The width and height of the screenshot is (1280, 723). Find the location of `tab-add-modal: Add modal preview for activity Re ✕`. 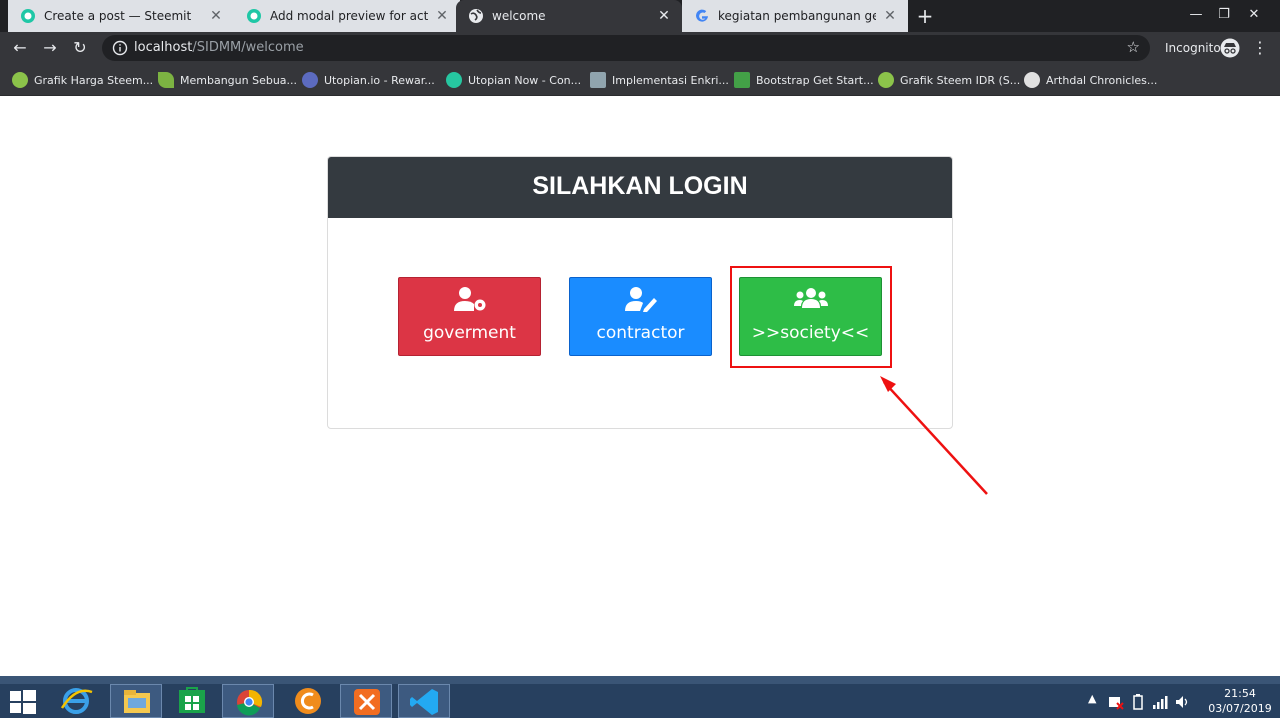

tab-add-modal: Add modal preview for activity Re ✕ is located at coordinates (347, 16).